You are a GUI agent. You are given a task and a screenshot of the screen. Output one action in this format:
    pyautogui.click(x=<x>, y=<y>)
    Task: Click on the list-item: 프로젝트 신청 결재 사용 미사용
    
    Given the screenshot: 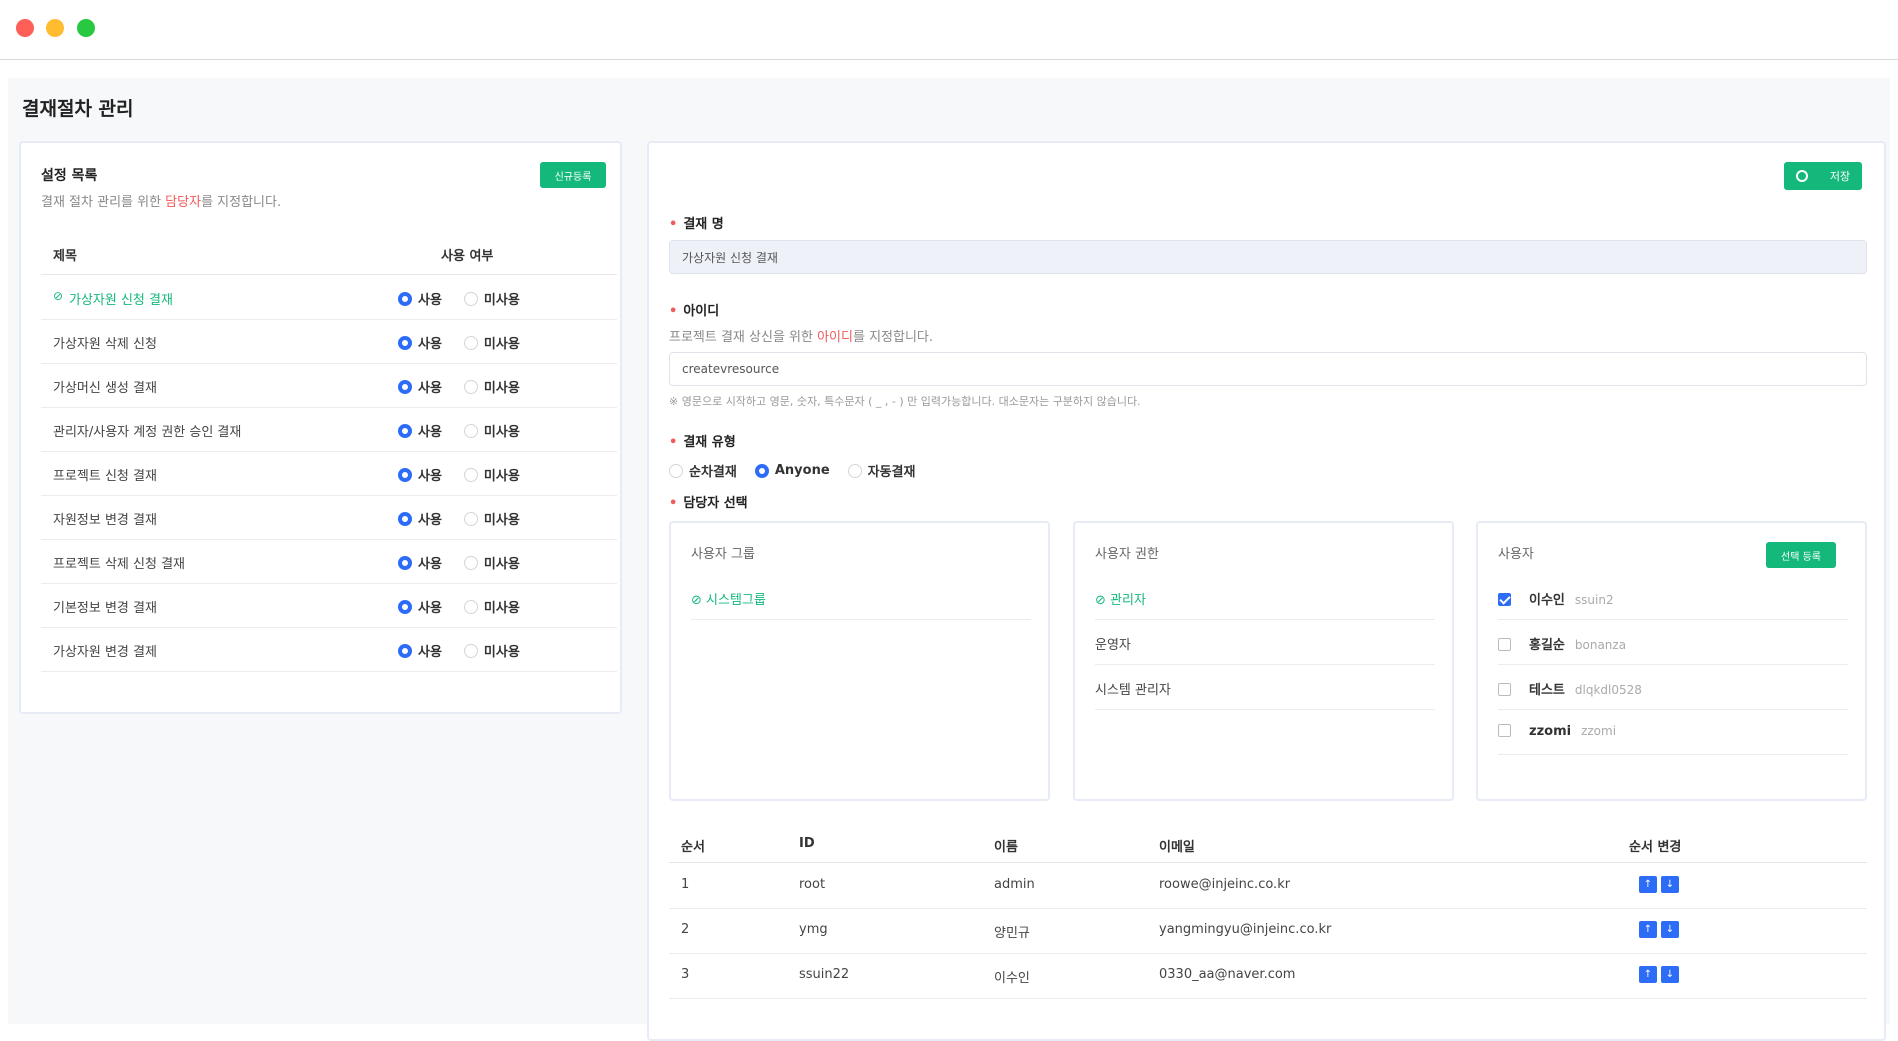 What is the action you would take?
    pyautogui.click(x=329, y=474)
    